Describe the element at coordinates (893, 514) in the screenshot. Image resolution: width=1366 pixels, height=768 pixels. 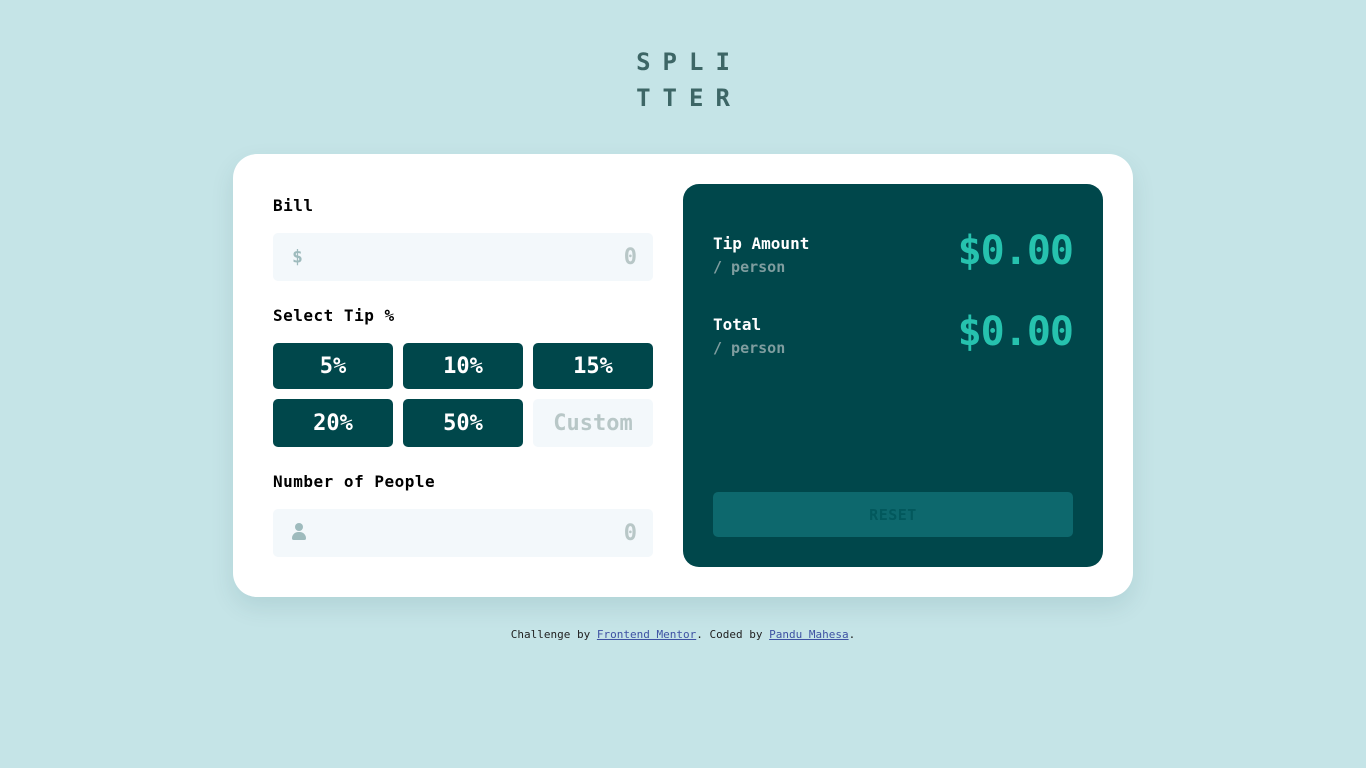
I see `reset-button: RESET` at that location.